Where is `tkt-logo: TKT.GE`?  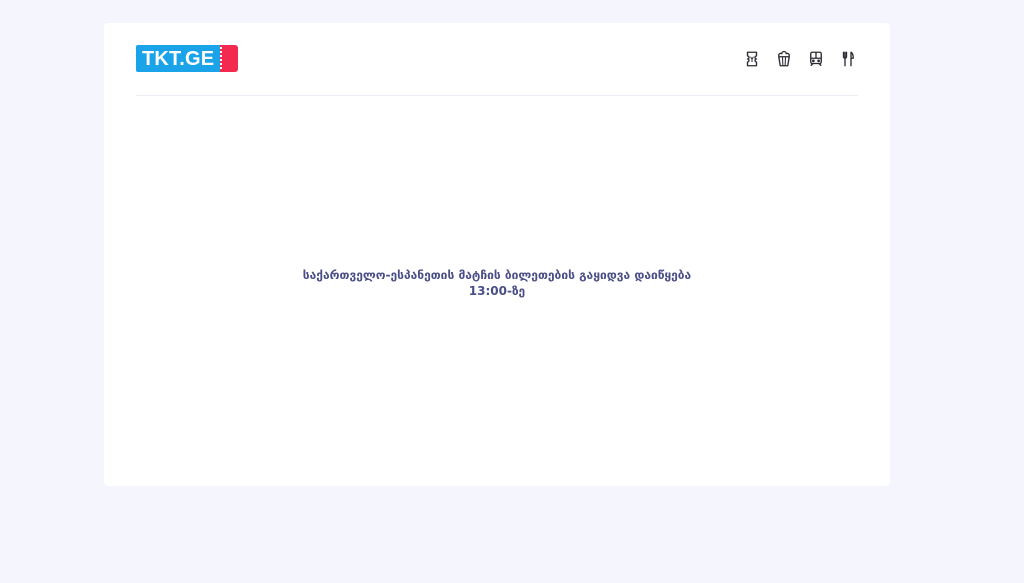 tkt-logo: TKT.GE is located at coordinates (187, 58).